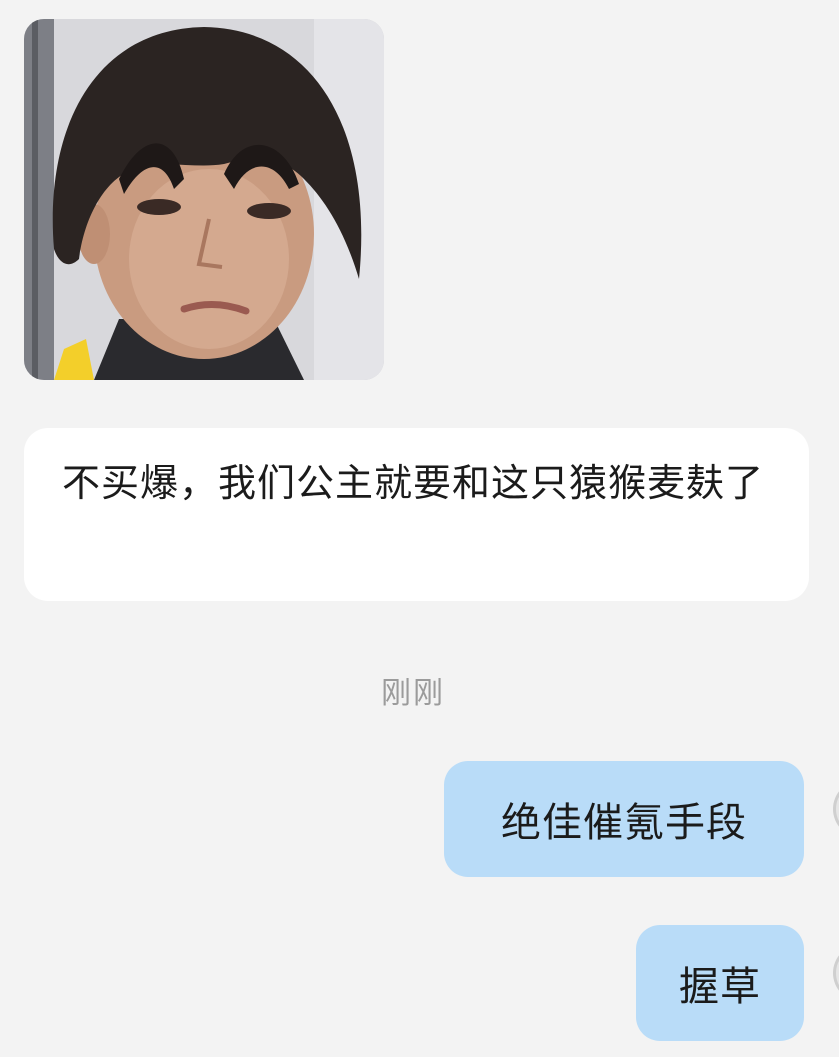 The height and width of the screenshot is (1057, 839). I want to click on incoming-photo-message, so click(204, 199).